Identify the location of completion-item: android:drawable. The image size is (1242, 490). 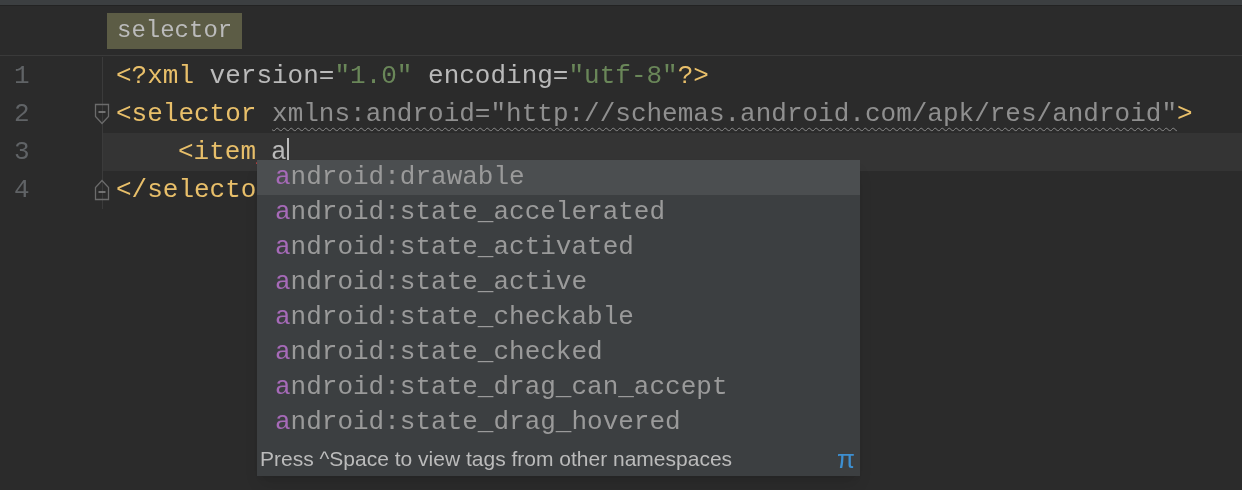
(558, 177).